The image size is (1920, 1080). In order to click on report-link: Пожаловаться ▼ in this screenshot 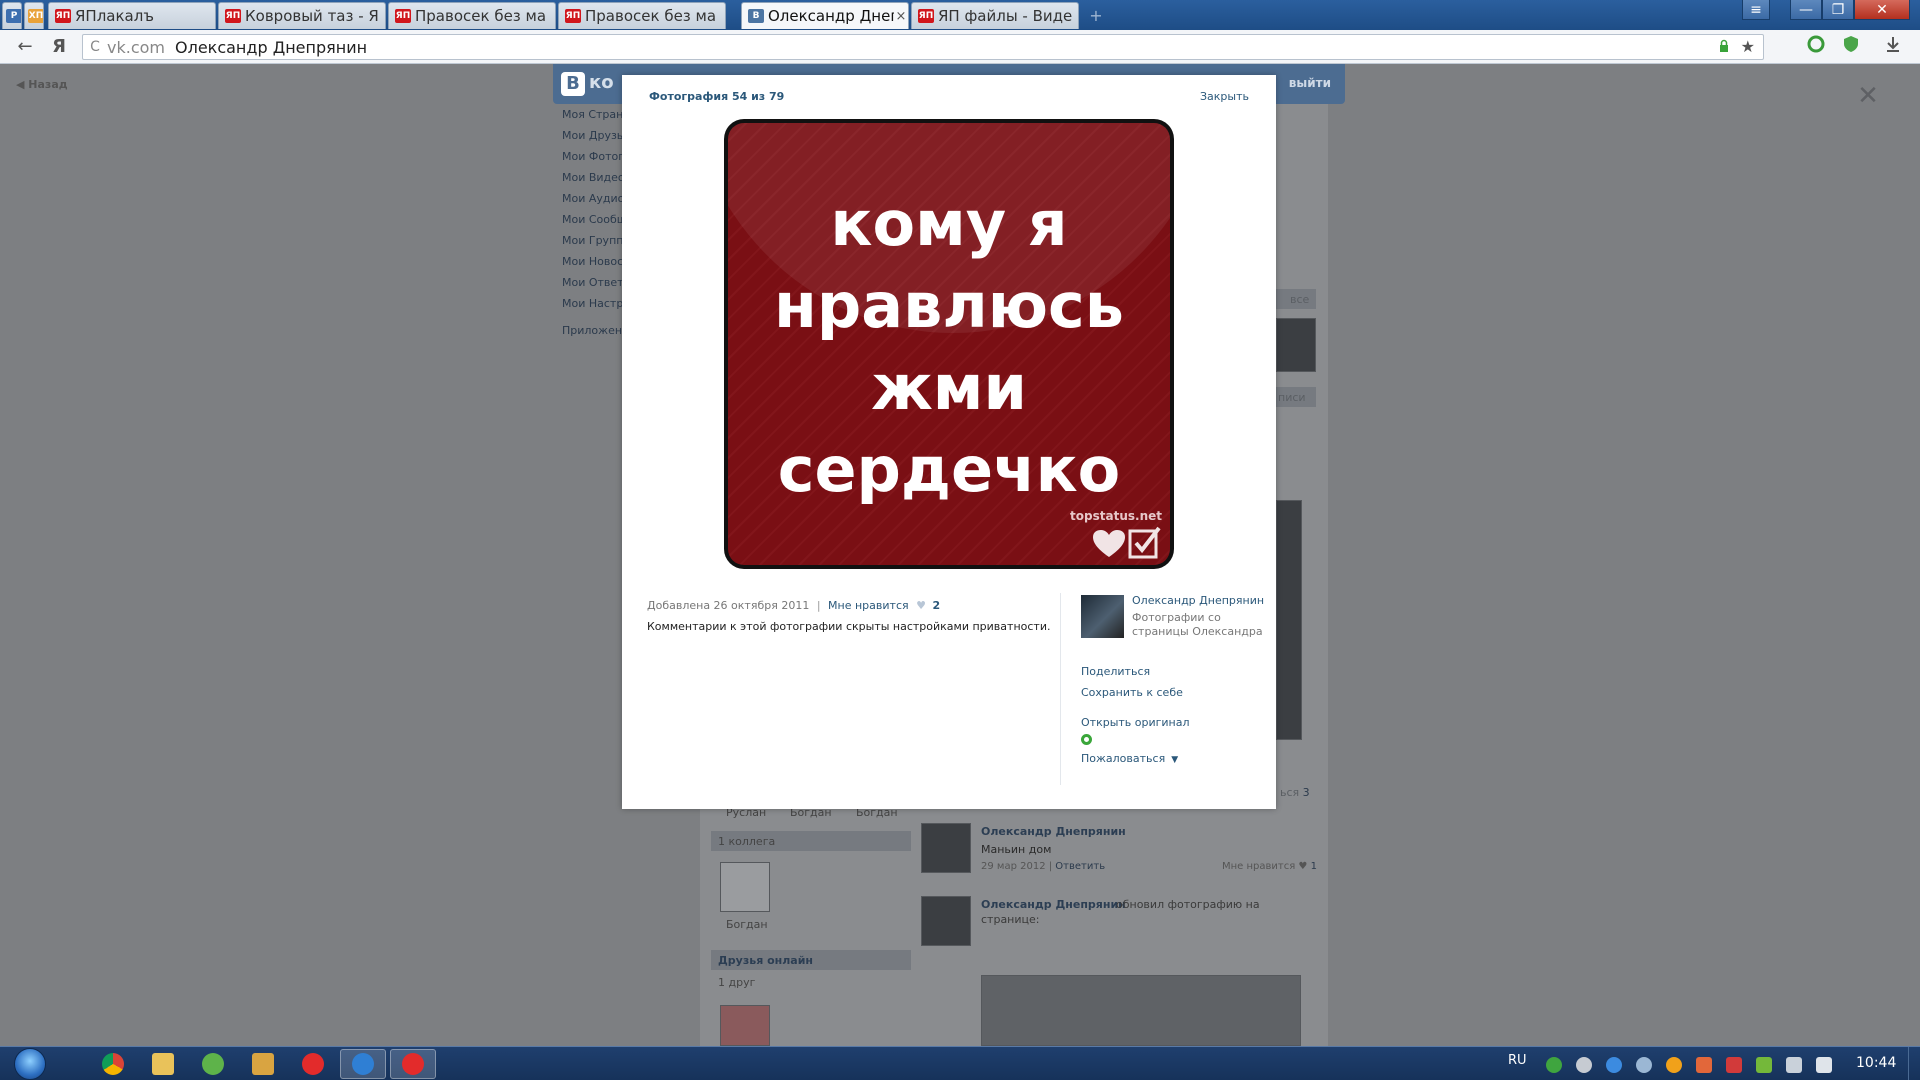, I will do `click(1129, 758)`.